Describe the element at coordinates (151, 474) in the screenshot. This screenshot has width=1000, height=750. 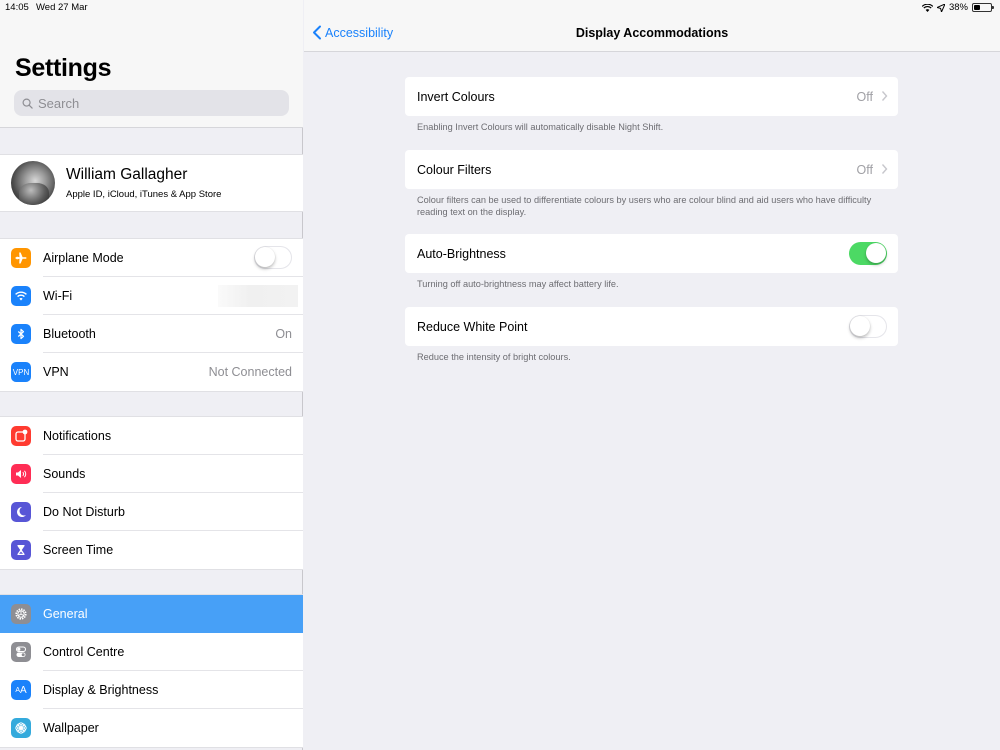
I see `sidebar-item-sounds: Sounds` at that location.